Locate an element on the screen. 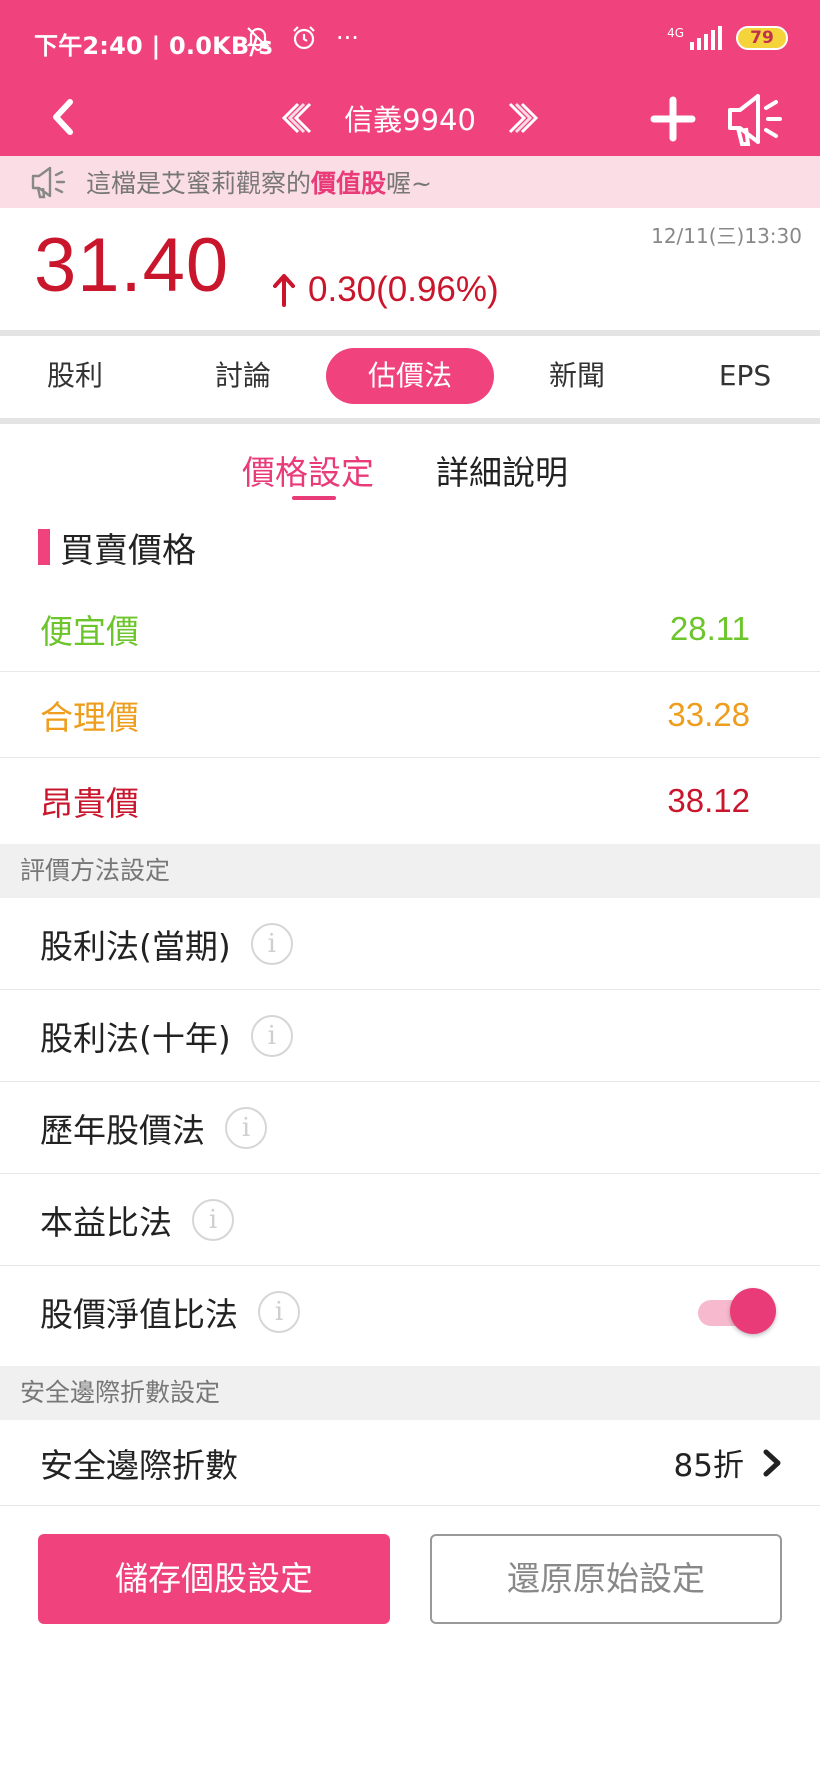 This screenshot has height=1776, width=820. price-row-cheap: 便宜價 28.11 is located at coordinates (410, 629).